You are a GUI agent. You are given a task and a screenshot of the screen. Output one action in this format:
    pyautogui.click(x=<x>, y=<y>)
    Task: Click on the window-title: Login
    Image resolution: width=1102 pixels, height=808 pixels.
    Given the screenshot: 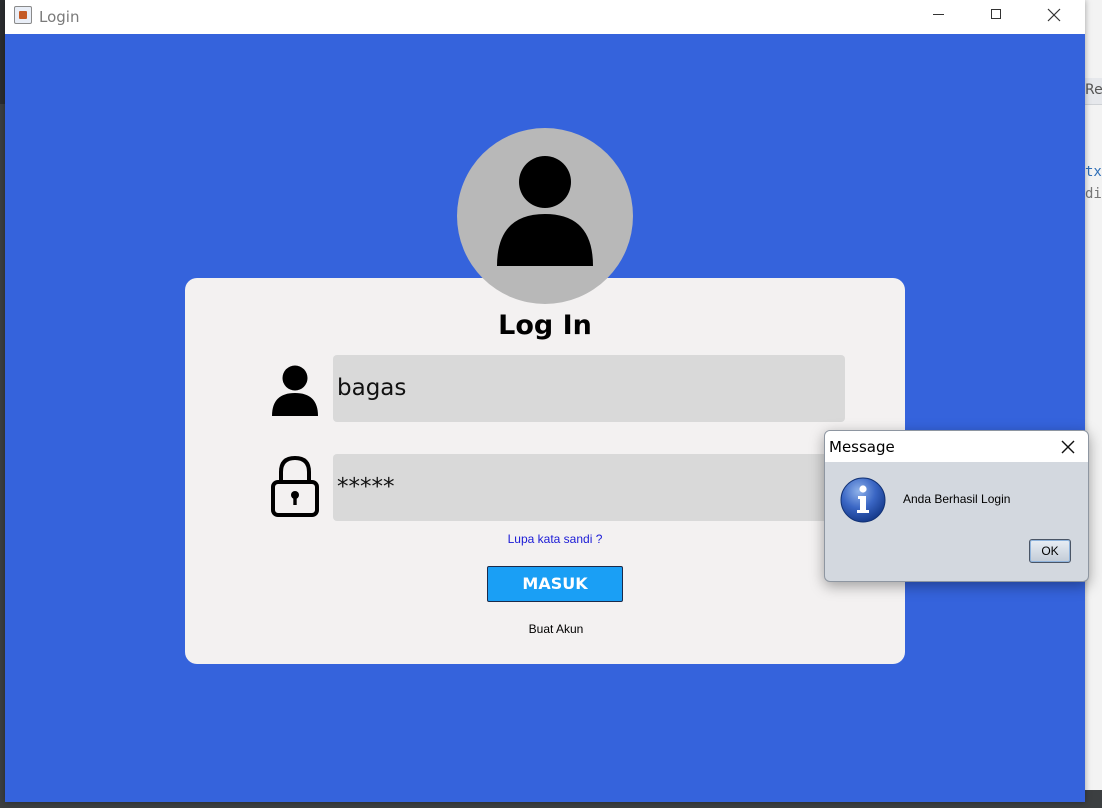 What is the action you would take?
    pyautogui.click(x=59, y=17)
    